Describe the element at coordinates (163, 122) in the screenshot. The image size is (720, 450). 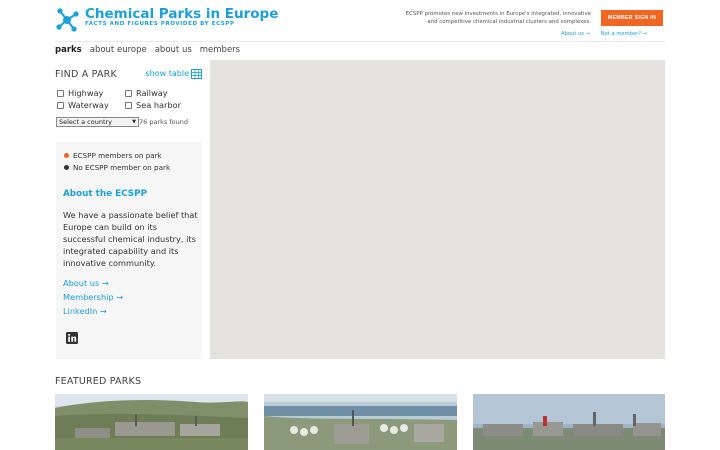
I see `parks-found-count: 76 parks found` at that location.